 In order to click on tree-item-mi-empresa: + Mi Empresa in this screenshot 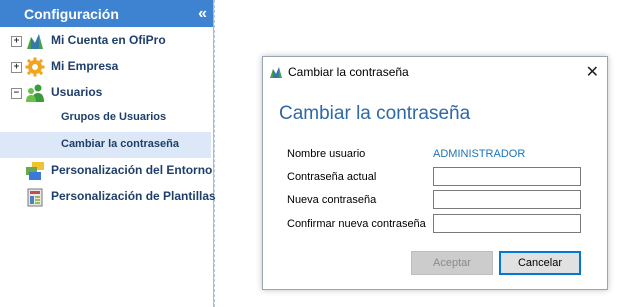, I will do `click(105, 67)`.